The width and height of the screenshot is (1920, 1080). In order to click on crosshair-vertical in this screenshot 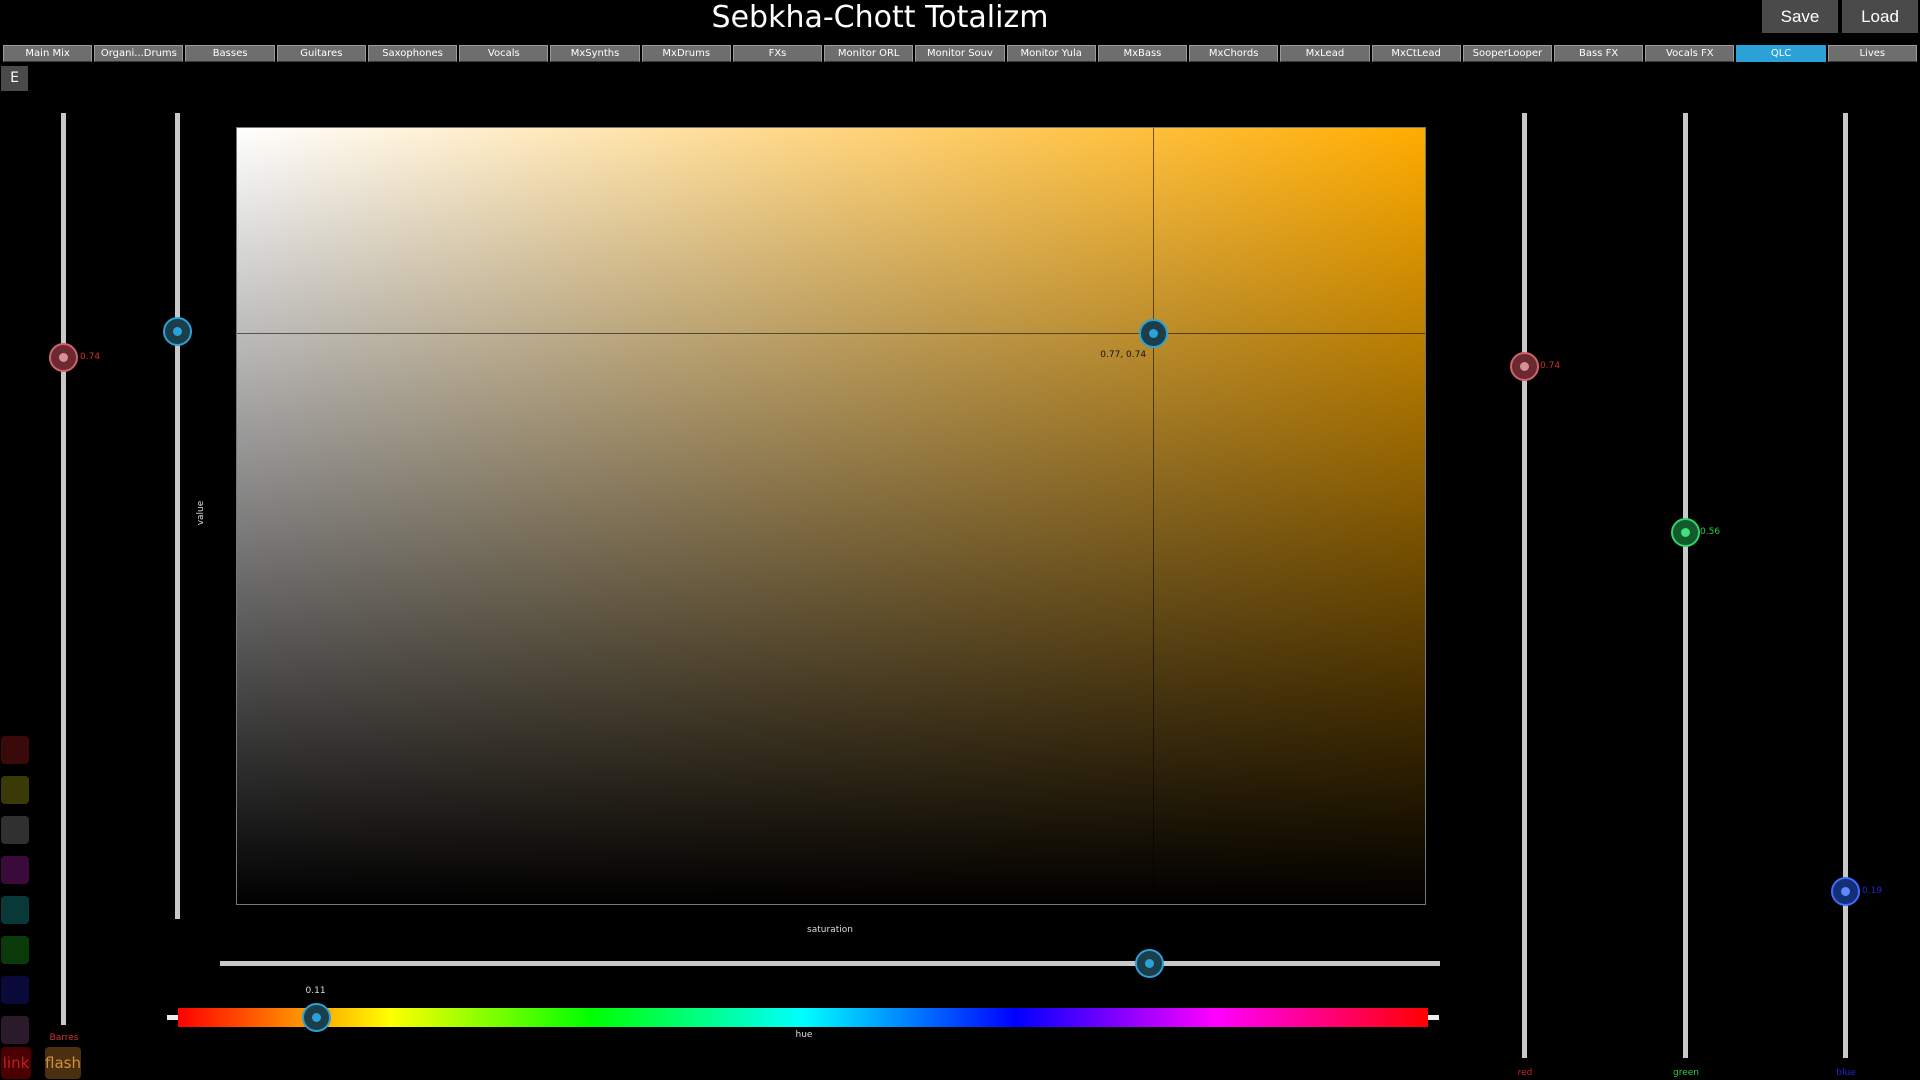, I will do `click(1154, 516)`.